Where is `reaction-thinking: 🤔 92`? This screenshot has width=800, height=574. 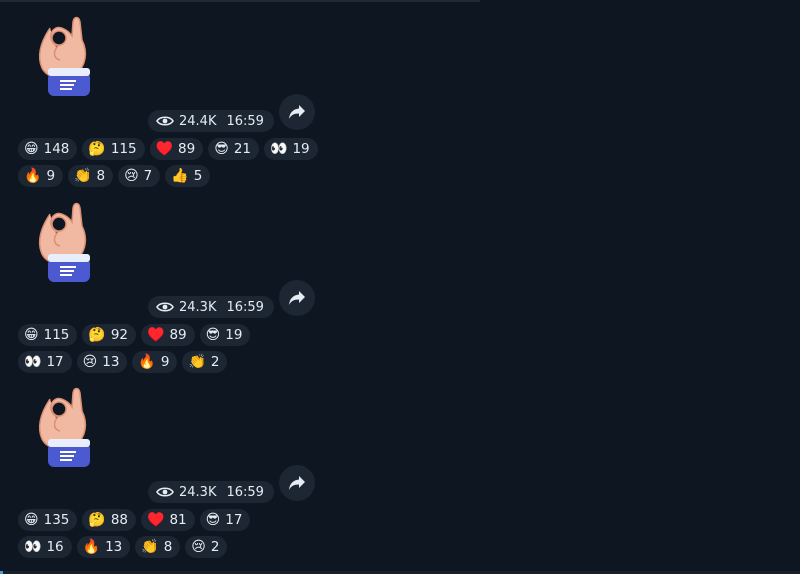 reaction-thinking: 🤔 92 is located at coordinates (109, 335).